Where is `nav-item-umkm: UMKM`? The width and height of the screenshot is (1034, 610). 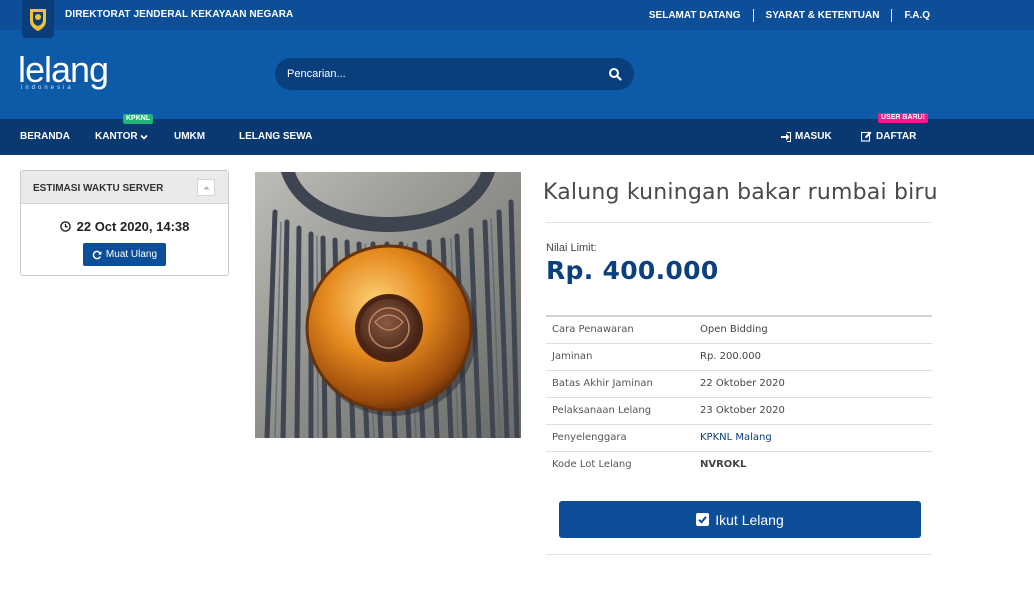 nav-item-umkm: UMKM is located at coordinates (189, 136).